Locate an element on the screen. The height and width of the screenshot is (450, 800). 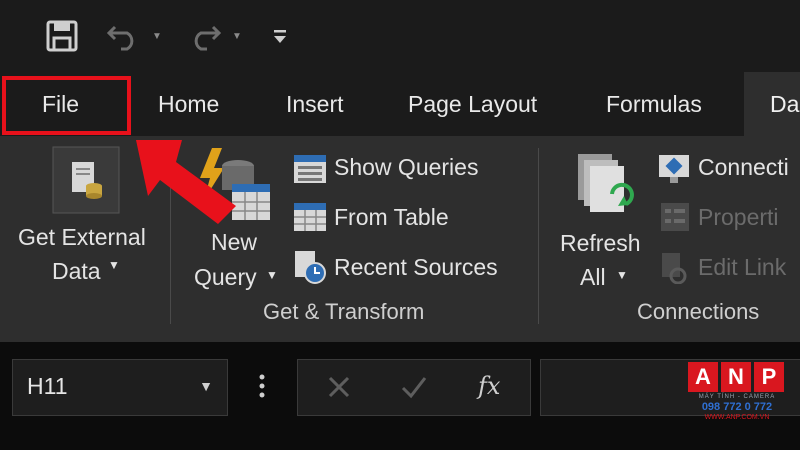
logo-url: WWW.ANP.COM.VN is located at coordinates (737, 417).